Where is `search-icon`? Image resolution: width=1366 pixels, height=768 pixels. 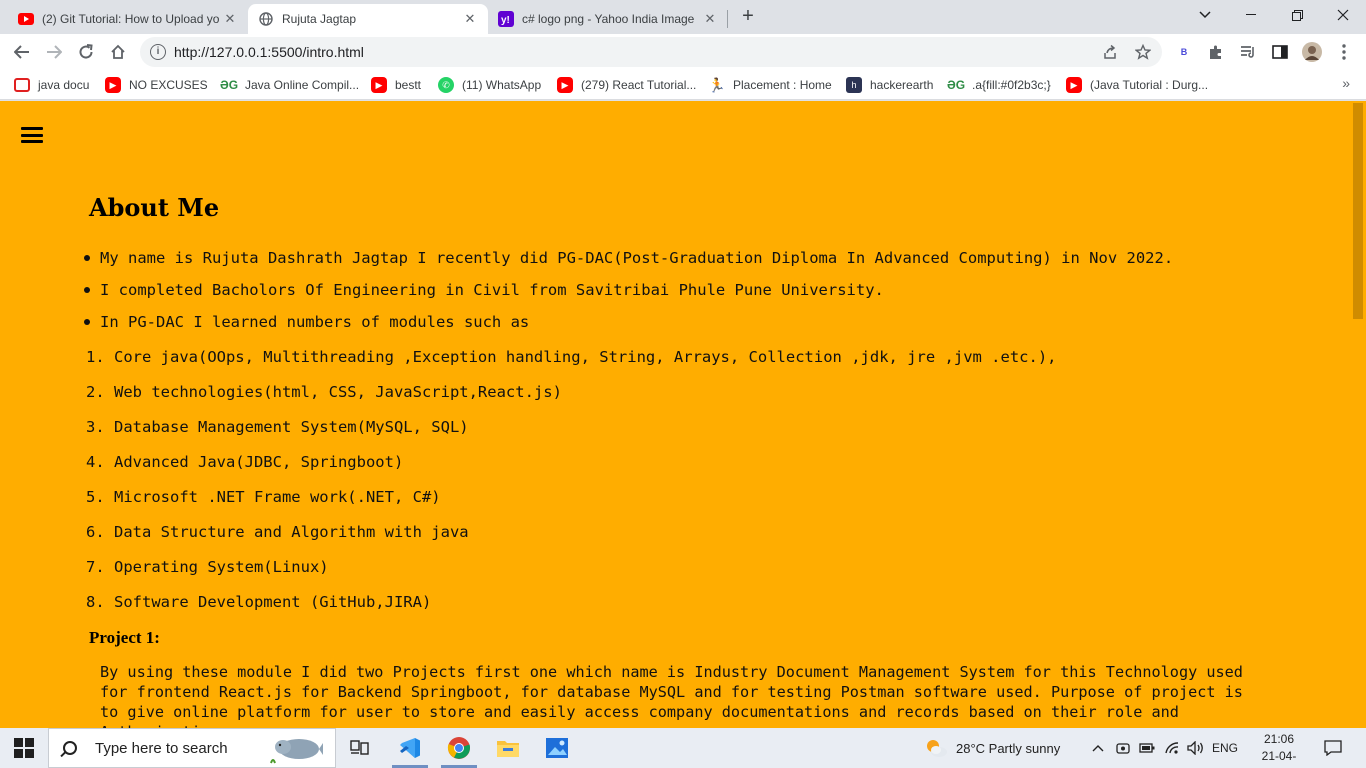
search-icon is located at coordinates (70, 748).